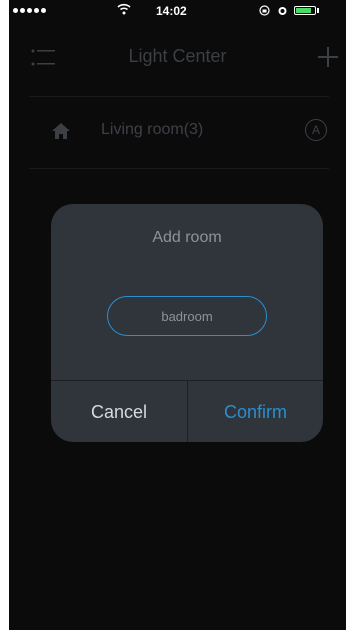  I want to click on dialog-button-bar: Cancel Confirm, so click(187, 411).